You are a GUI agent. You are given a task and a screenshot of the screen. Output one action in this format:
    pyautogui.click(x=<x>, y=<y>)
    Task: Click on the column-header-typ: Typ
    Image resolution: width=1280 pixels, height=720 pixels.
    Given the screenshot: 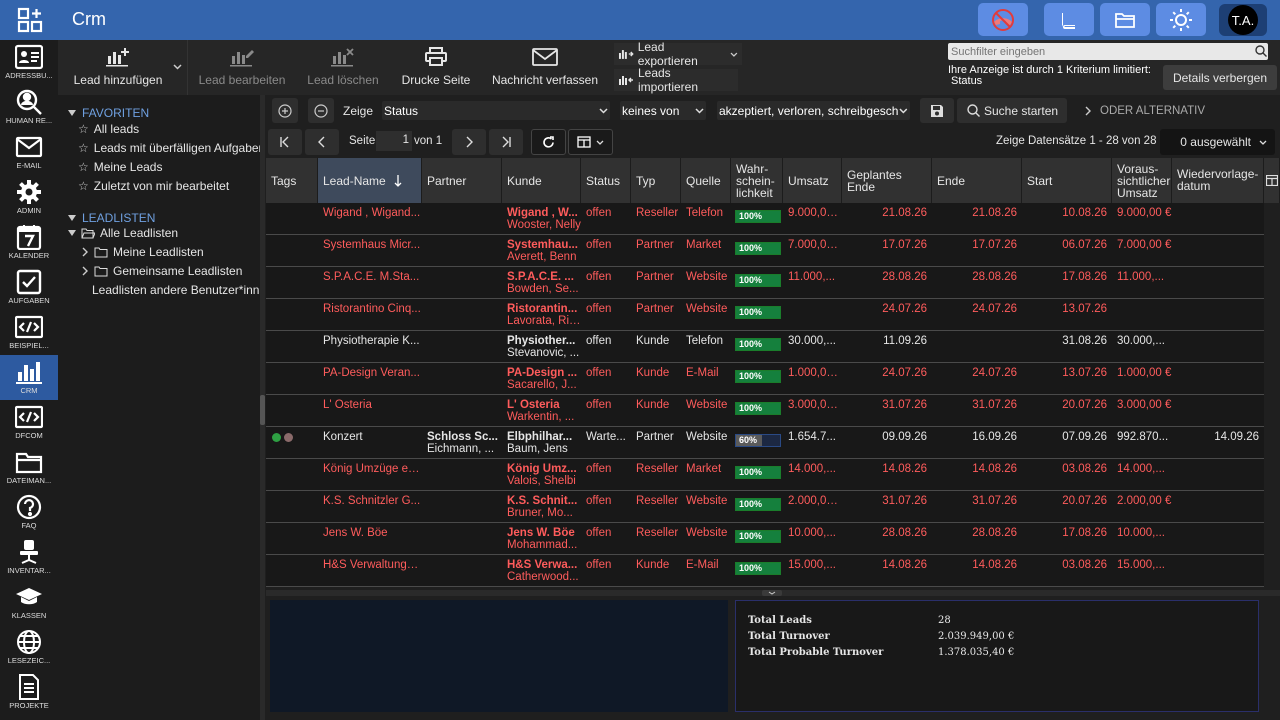 What is the action you would take?
    pyautogui.click(x=656, y=180)
    